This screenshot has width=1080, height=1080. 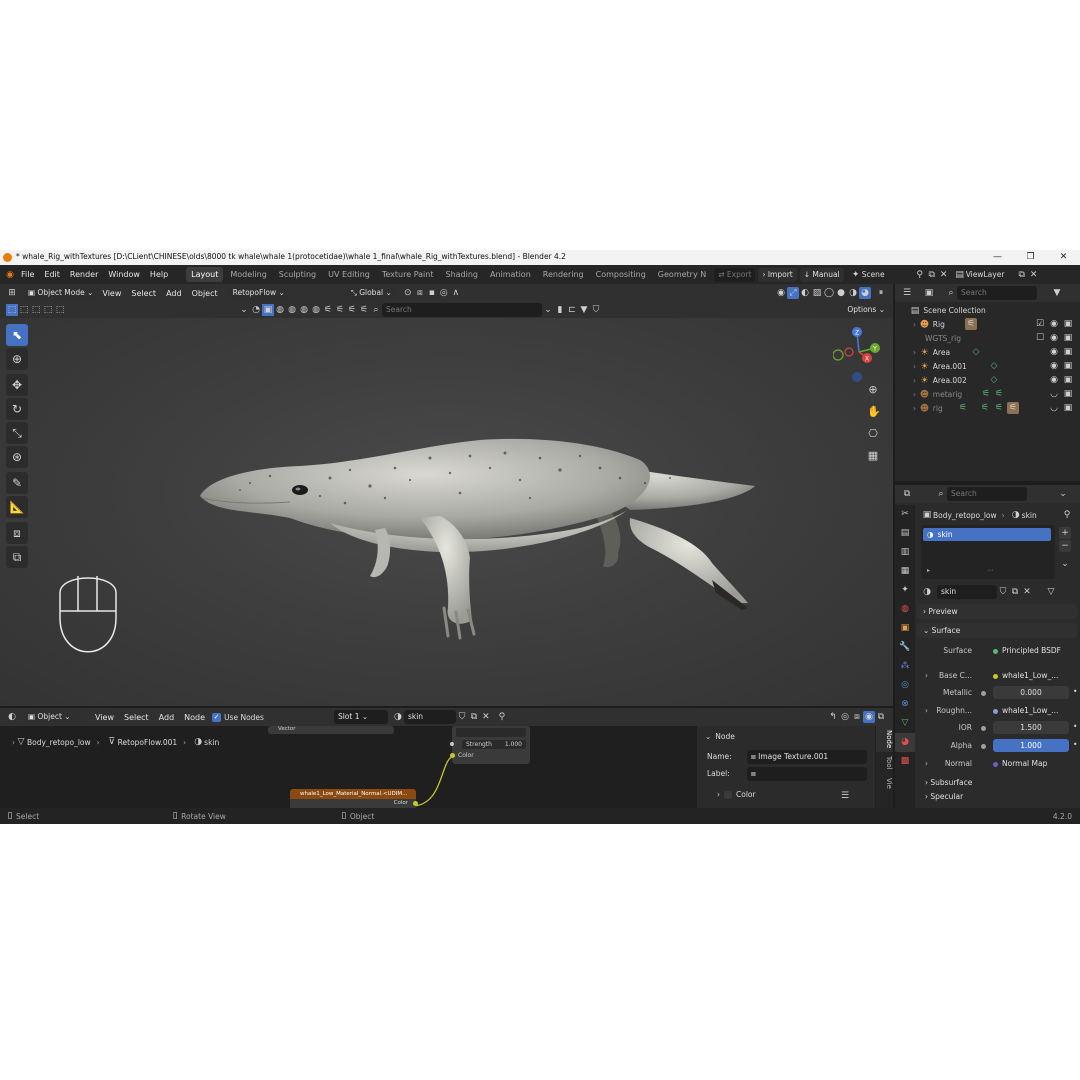 I want to click on material-slot-item: ◑ skin, so click(x=987, y=534).